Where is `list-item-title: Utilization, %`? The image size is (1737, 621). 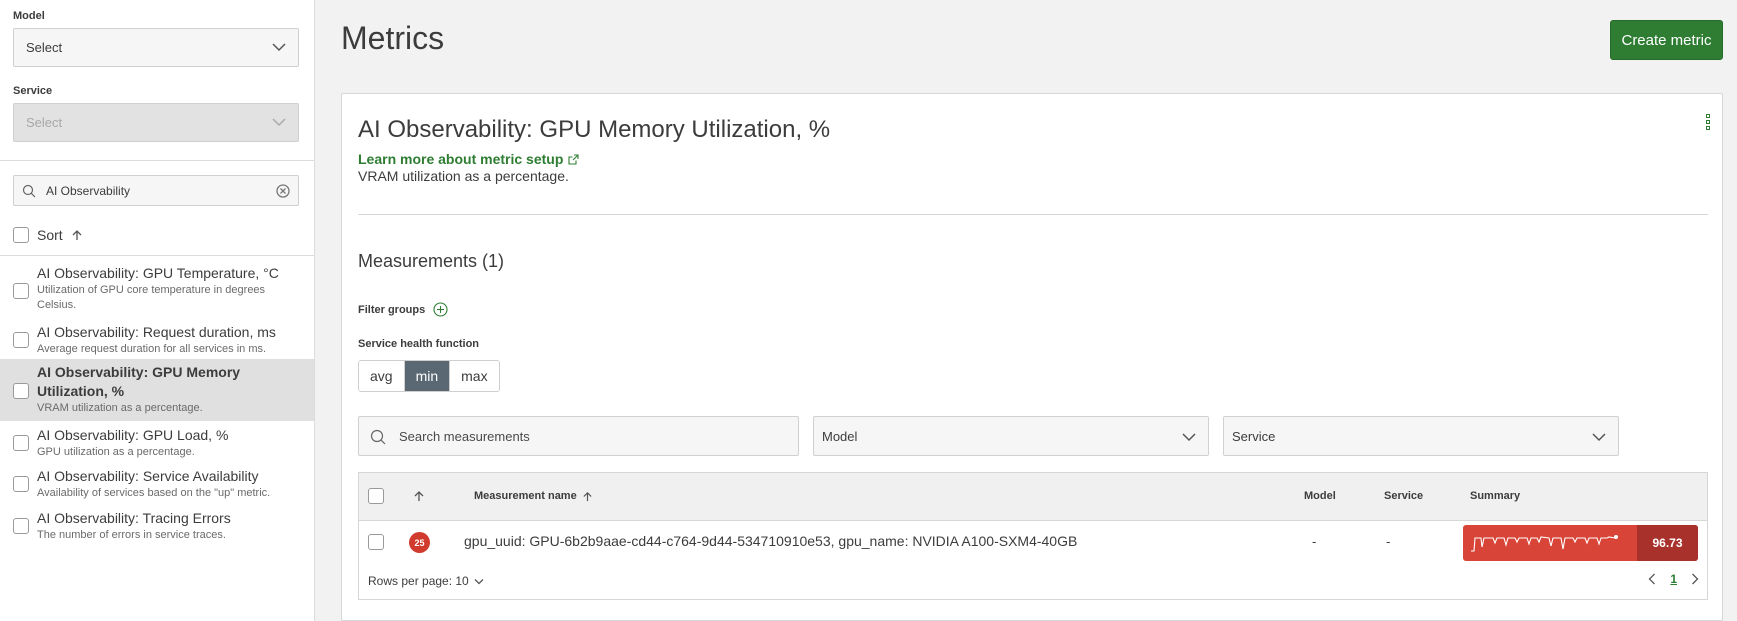
list-item-title: Utilization, % is located at coordinates (81, 391).